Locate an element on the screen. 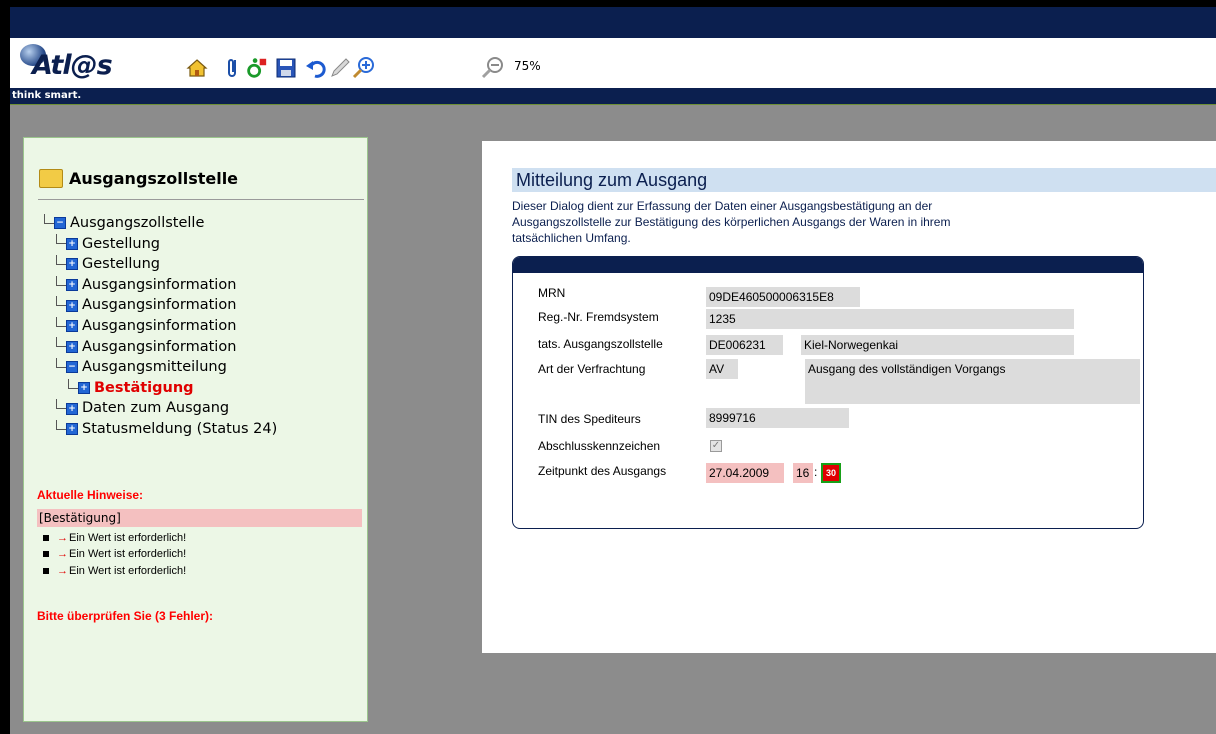 Image resolution: width=1216 pixels, height=734 pixels. reg-field: 1235 is located at coordinates (890, 319).